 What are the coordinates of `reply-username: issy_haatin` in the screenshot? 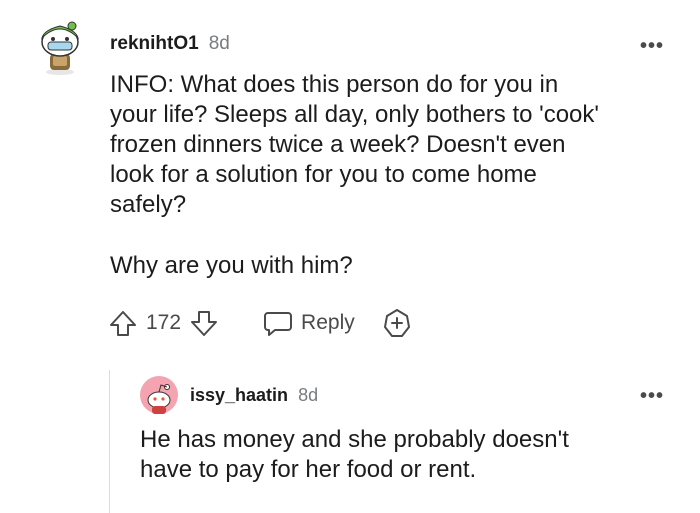 It's located at (239, 395).